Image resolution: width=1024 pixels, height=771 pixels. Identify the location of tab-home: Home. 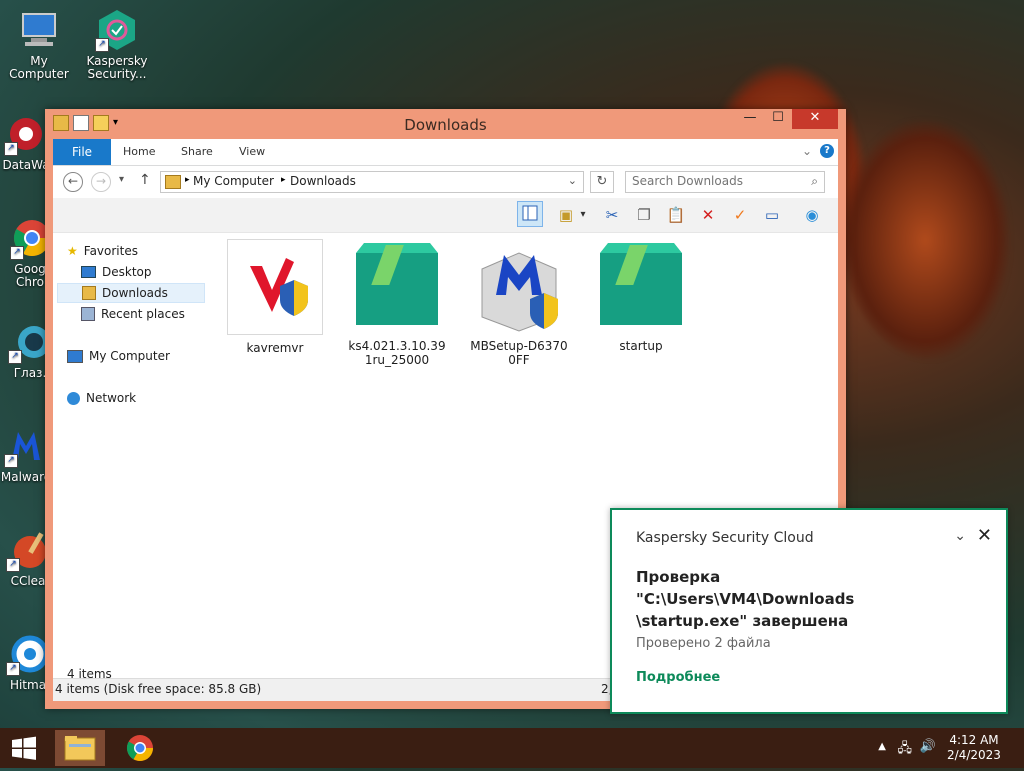
(139, 152).